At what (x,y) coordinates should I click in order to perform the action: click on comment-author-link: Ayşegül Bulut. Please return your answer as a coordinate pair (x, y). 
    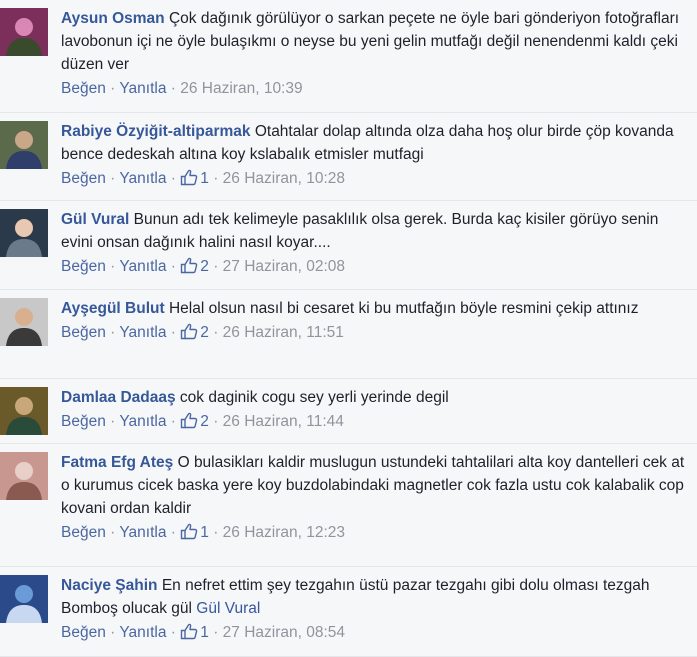
    Looking at the image, I should click on (113, 308).